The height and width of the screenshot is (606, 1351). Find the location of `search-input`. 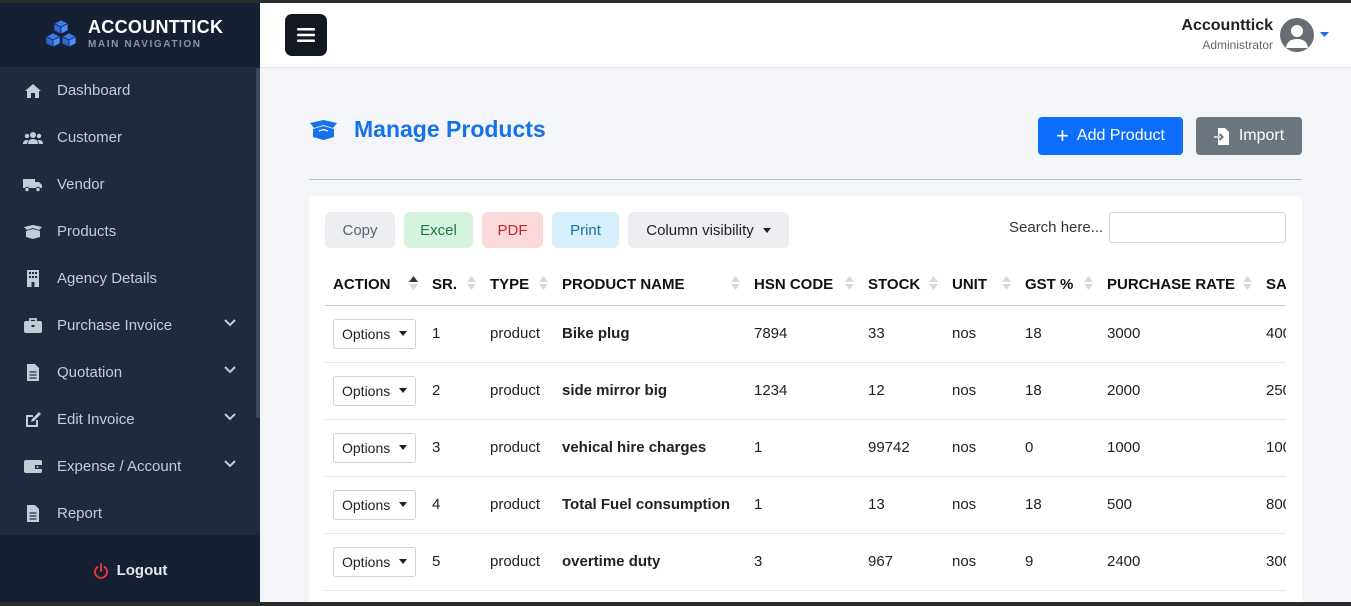

search-input is located at coordinates (1197, 227).